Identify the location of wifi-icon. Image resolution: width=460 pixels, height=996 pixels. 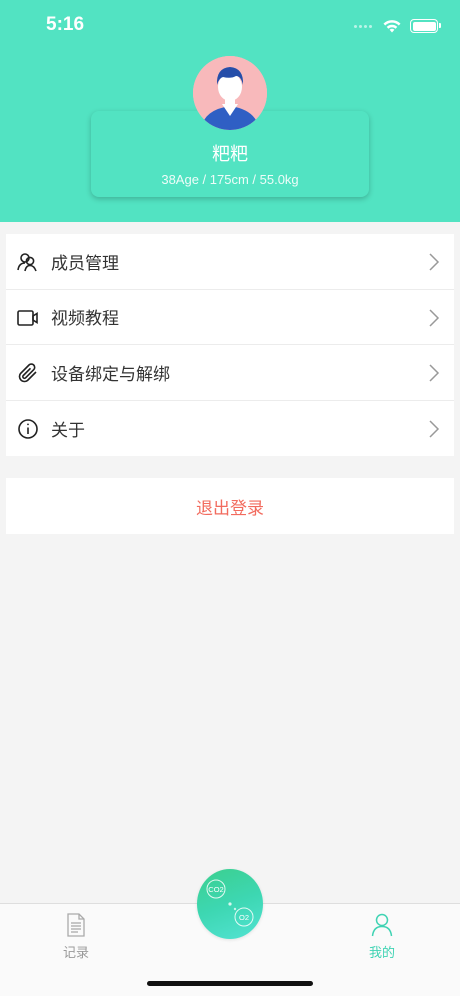
(392, 26).